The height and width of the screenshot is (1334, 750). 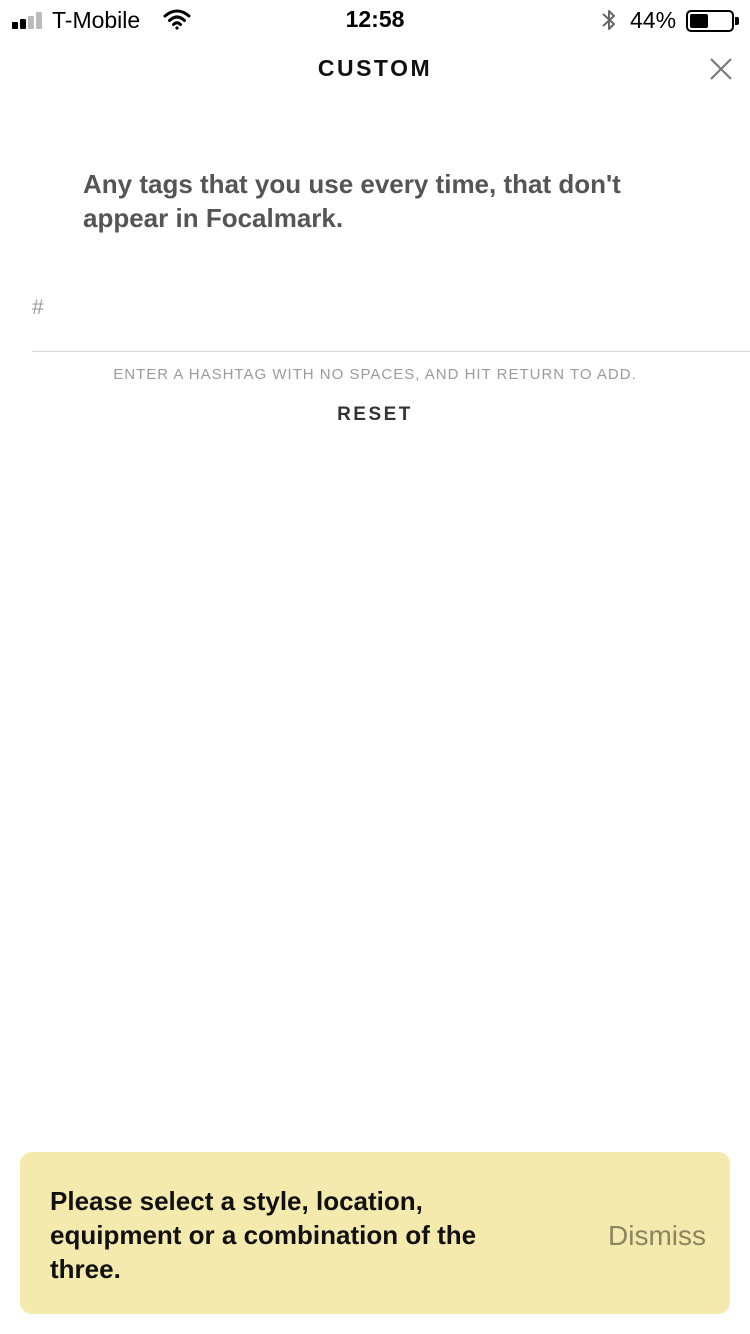 What do you see at coordinates (712, 21) in the screenshot?
I see `battery-icon` at bounding box center [712, 21].